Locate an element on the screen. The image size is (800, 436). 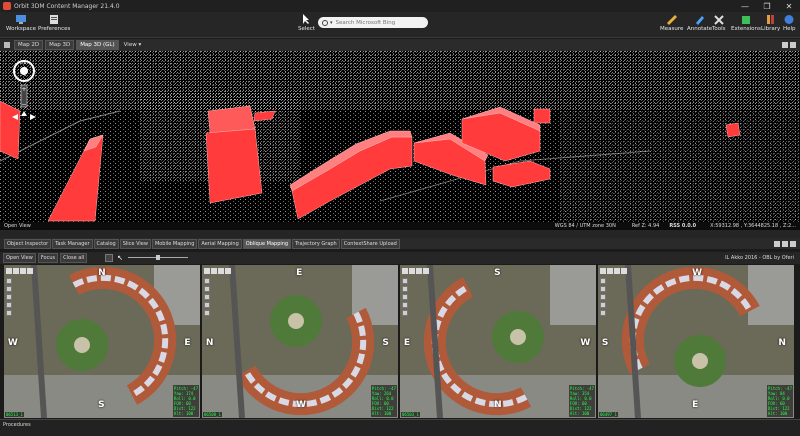
workspace-button: Workspace is located at coordinates (21, 23).